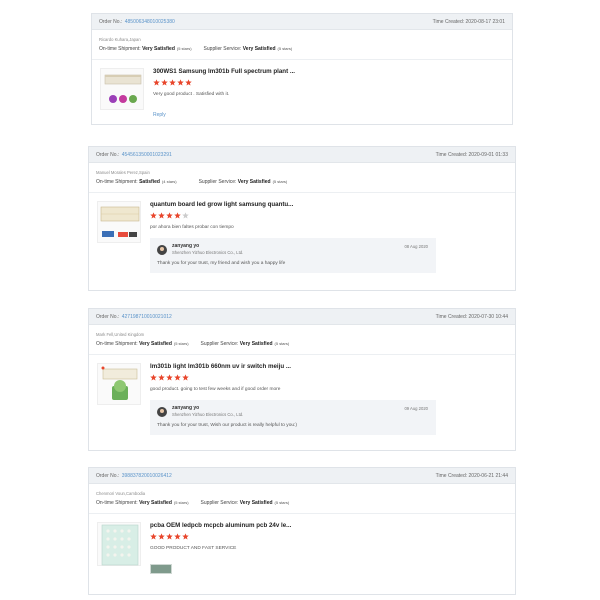 The height and width of the screenshot is (600, 600). I want to click on order-number-link: 485006348010025380, so click(150, 22).